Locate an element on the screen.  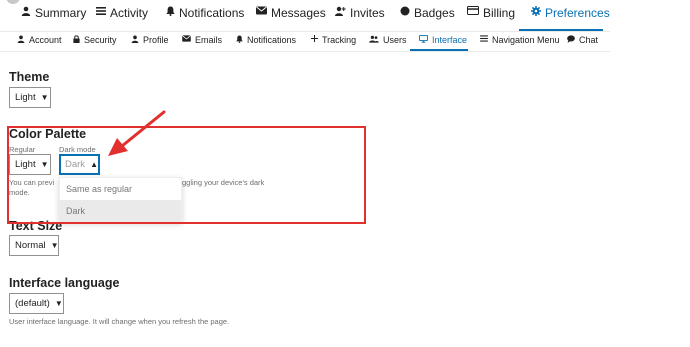
tab-billing: Billing is located at coordinates (491, 19).